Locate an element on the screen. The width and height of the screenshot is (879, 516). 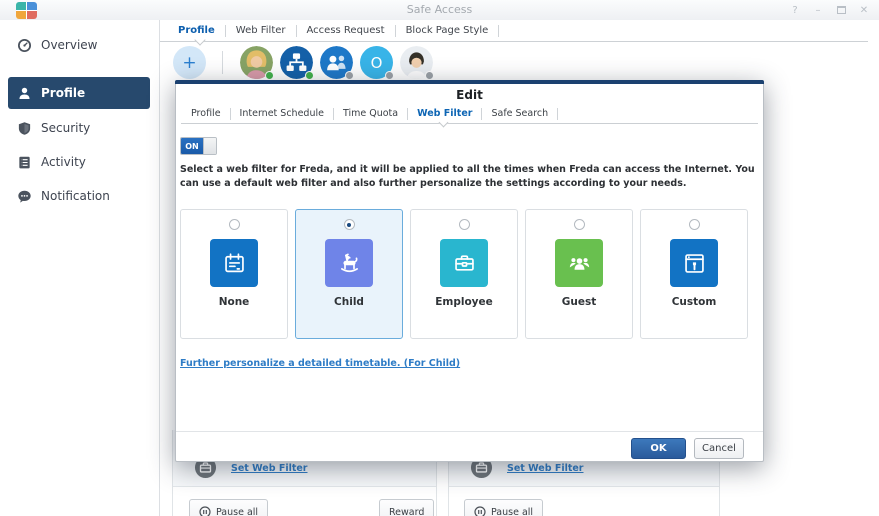
filter-option-child: Child is located at coordinates (349, 274).